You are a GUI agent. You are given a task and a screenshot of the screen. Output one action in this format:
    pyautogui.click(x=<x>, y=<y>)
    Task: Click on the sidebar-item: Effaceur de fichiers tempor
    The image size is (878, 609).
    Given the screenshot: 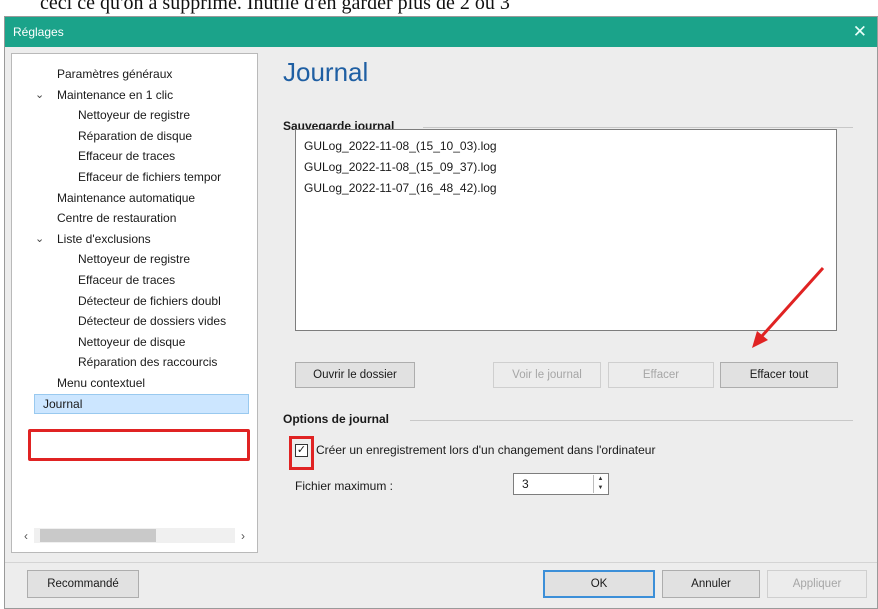 What is the action you would take?
    pyautogui.click(x=134, y=177)
    